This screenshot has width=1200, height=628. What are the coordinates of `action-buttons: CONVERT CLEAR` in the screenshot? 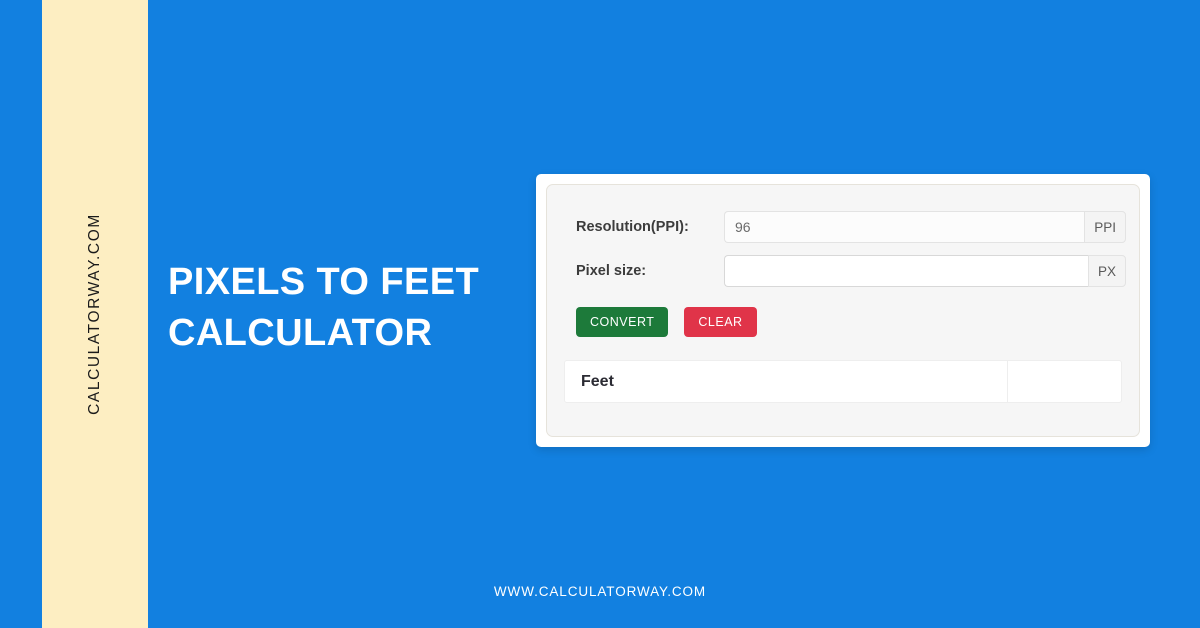 It's located at (666, 322).